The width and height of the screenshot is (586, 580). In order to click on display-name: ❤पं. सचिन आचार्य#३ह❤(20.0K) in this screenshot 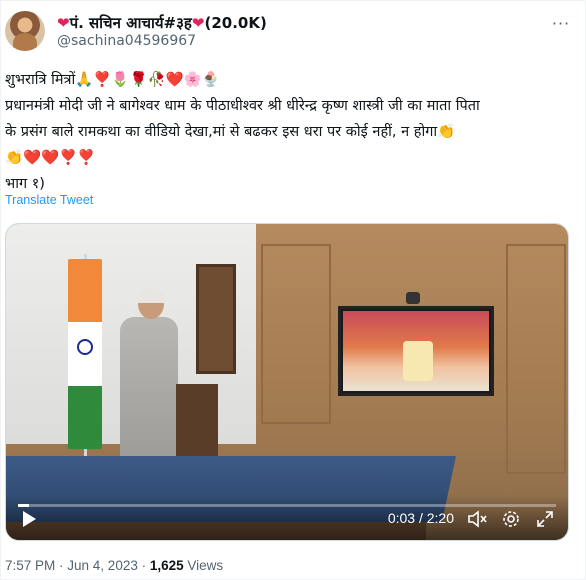, I will do `click(162, 23)`.